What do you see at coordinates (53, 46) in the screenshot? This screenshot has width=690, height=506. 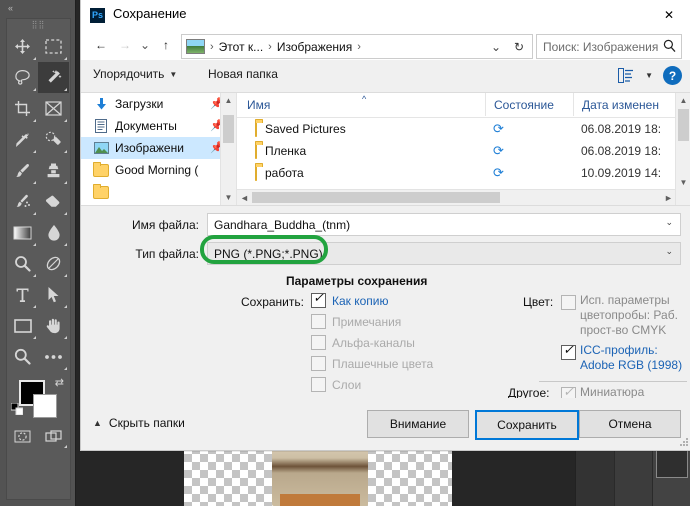 I see `rectangular-marquee-tool` at bounding box center [53, 46].